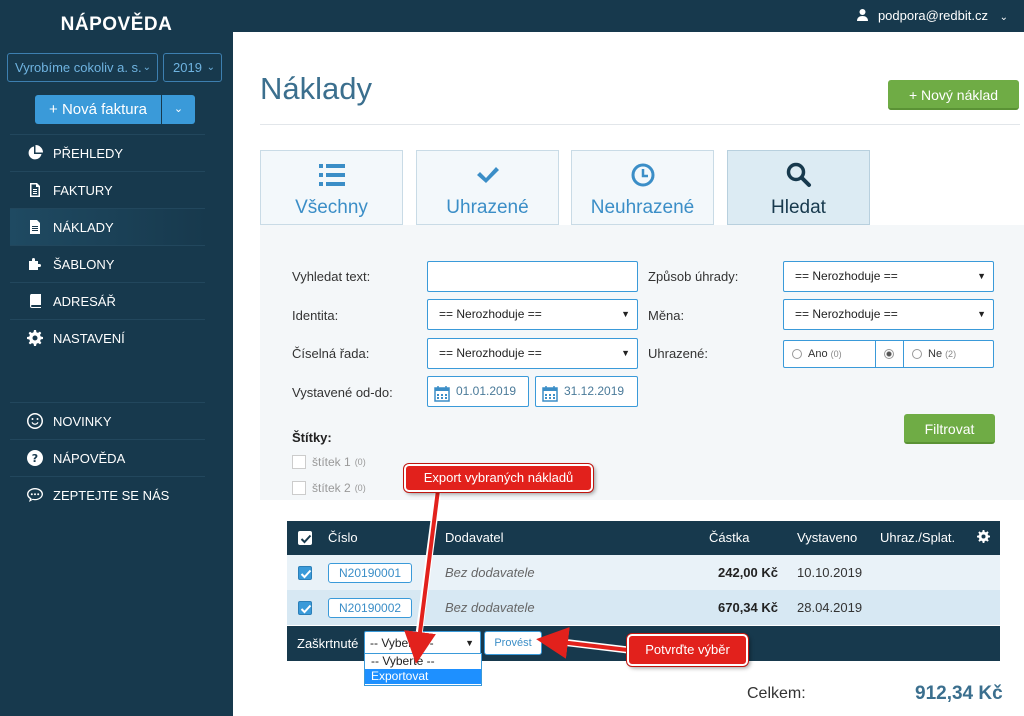  What do you see at coordinates (331, 462) in the screenshot?
I see `tag-label: štítek 1` at bounding box center [331, 462].